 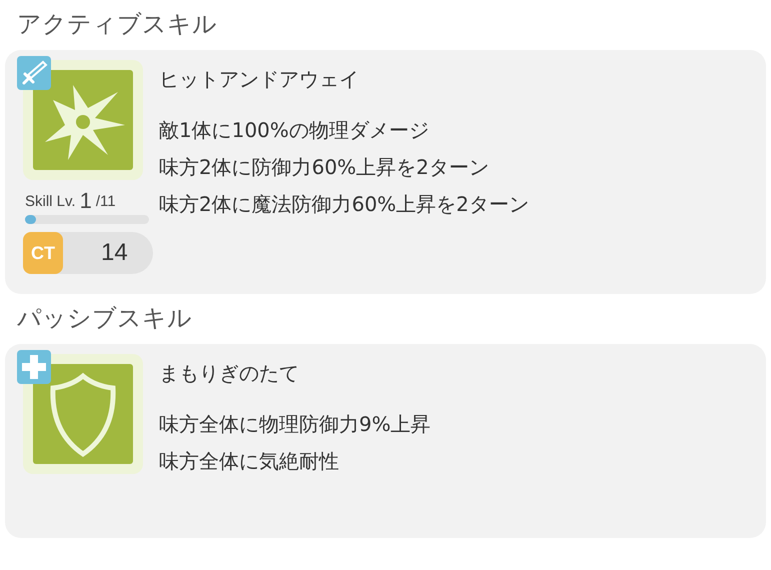 I want to click on skill-name: ヒットアンドアウェイ, so click(x=259, y=79).